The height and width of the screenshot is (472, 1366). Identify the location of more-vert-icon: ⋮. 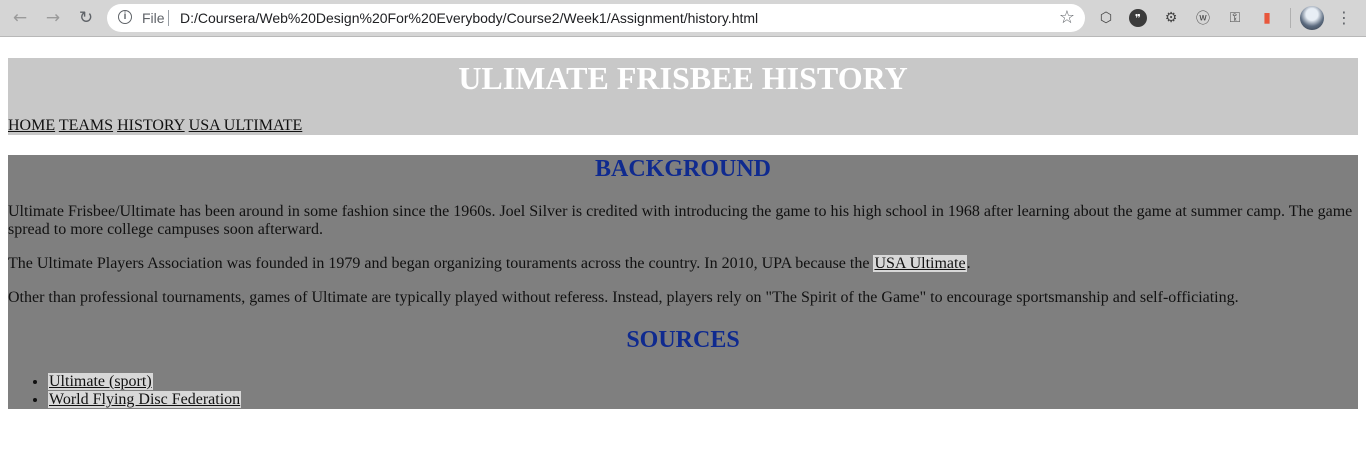
(1344, 18).